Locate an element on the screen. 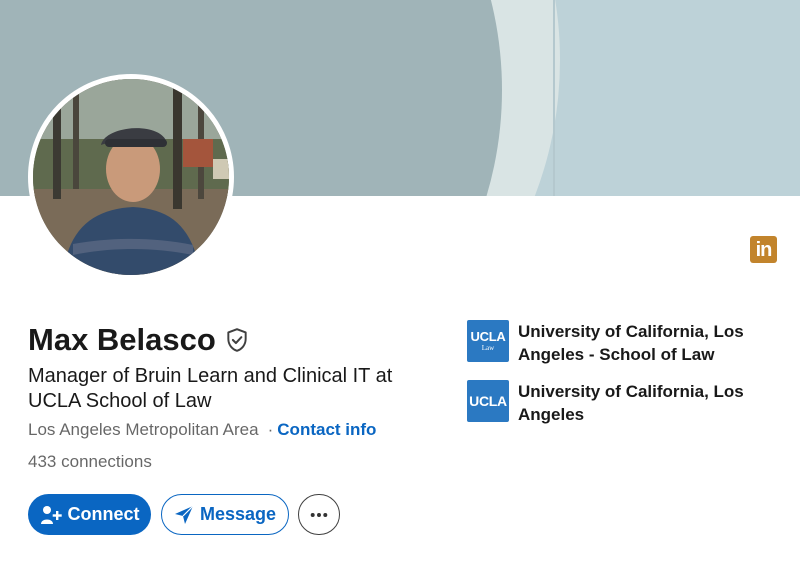 This screenshot has height=562, width=800. contact-info-link: Contact info is located at coordinates (326, 429).